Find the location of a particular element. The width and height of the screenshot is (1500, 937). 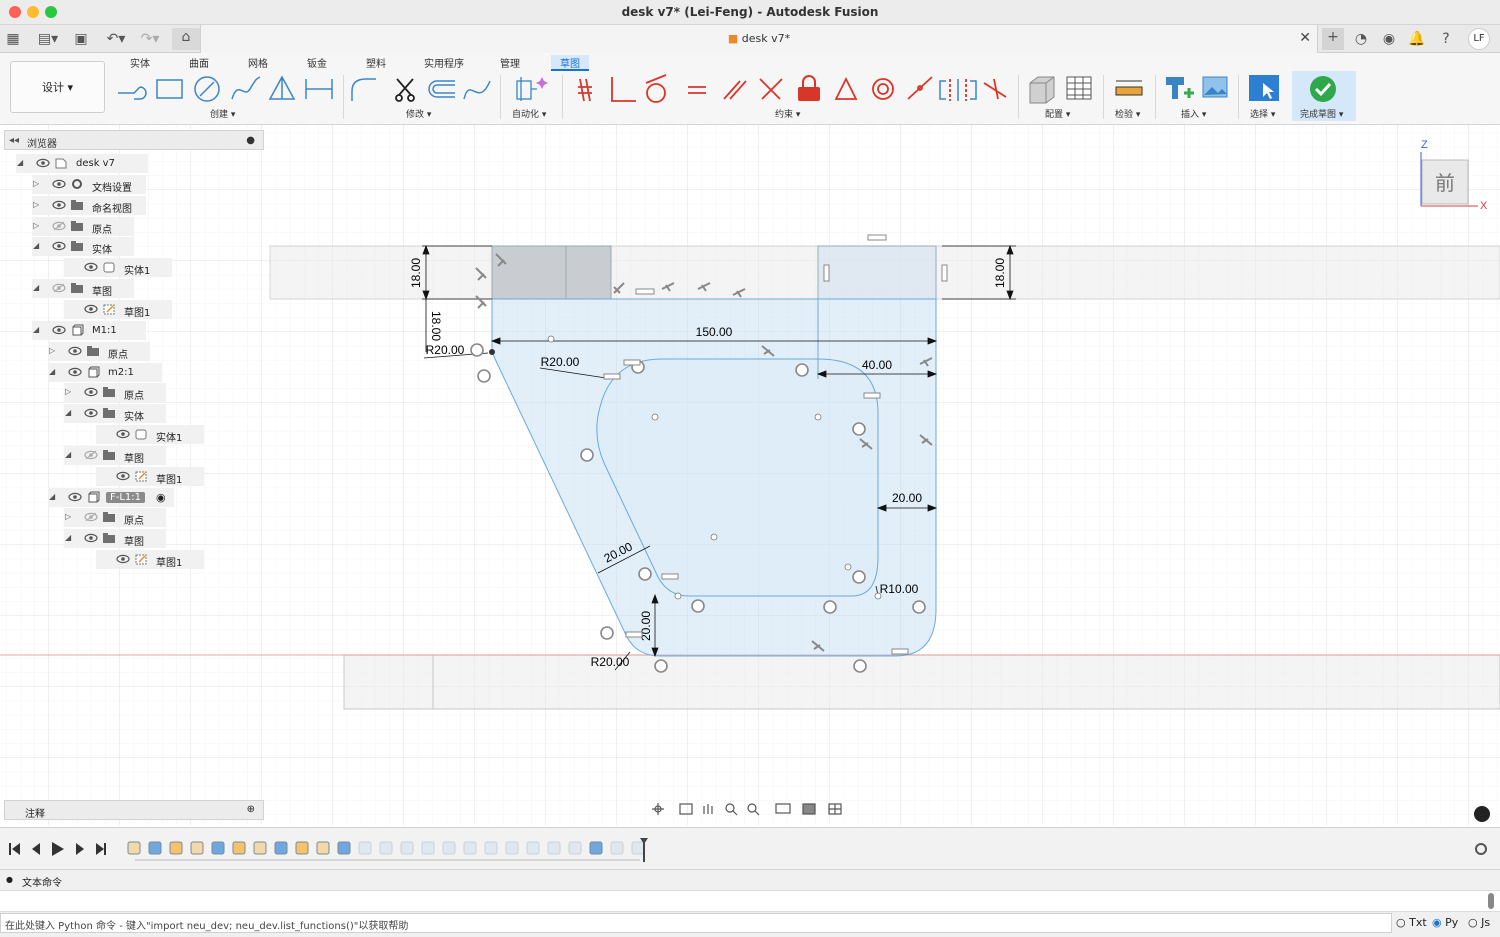

radius-20-inner: R20.00 is located at coordinates (560, 362).